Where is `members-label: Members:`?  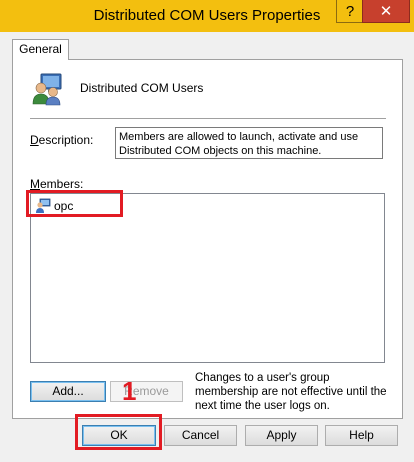 members-label: Members: is located at coordinates (57, 184).